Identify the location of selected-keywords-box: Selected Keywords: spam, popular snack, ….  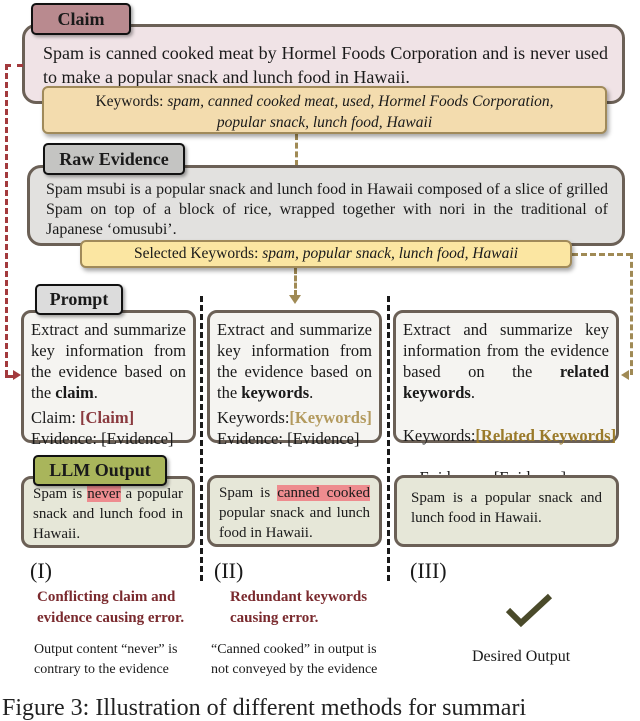
(326, 254).